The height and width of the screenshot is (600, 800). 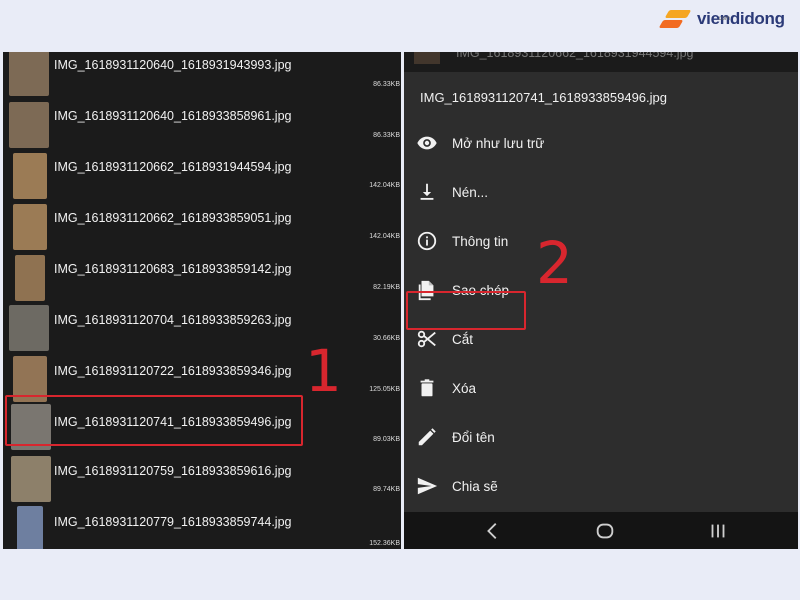 I want to click on file-name: IMG_1618931120704_1618933859263.jpg, so click(x=173, y=320).